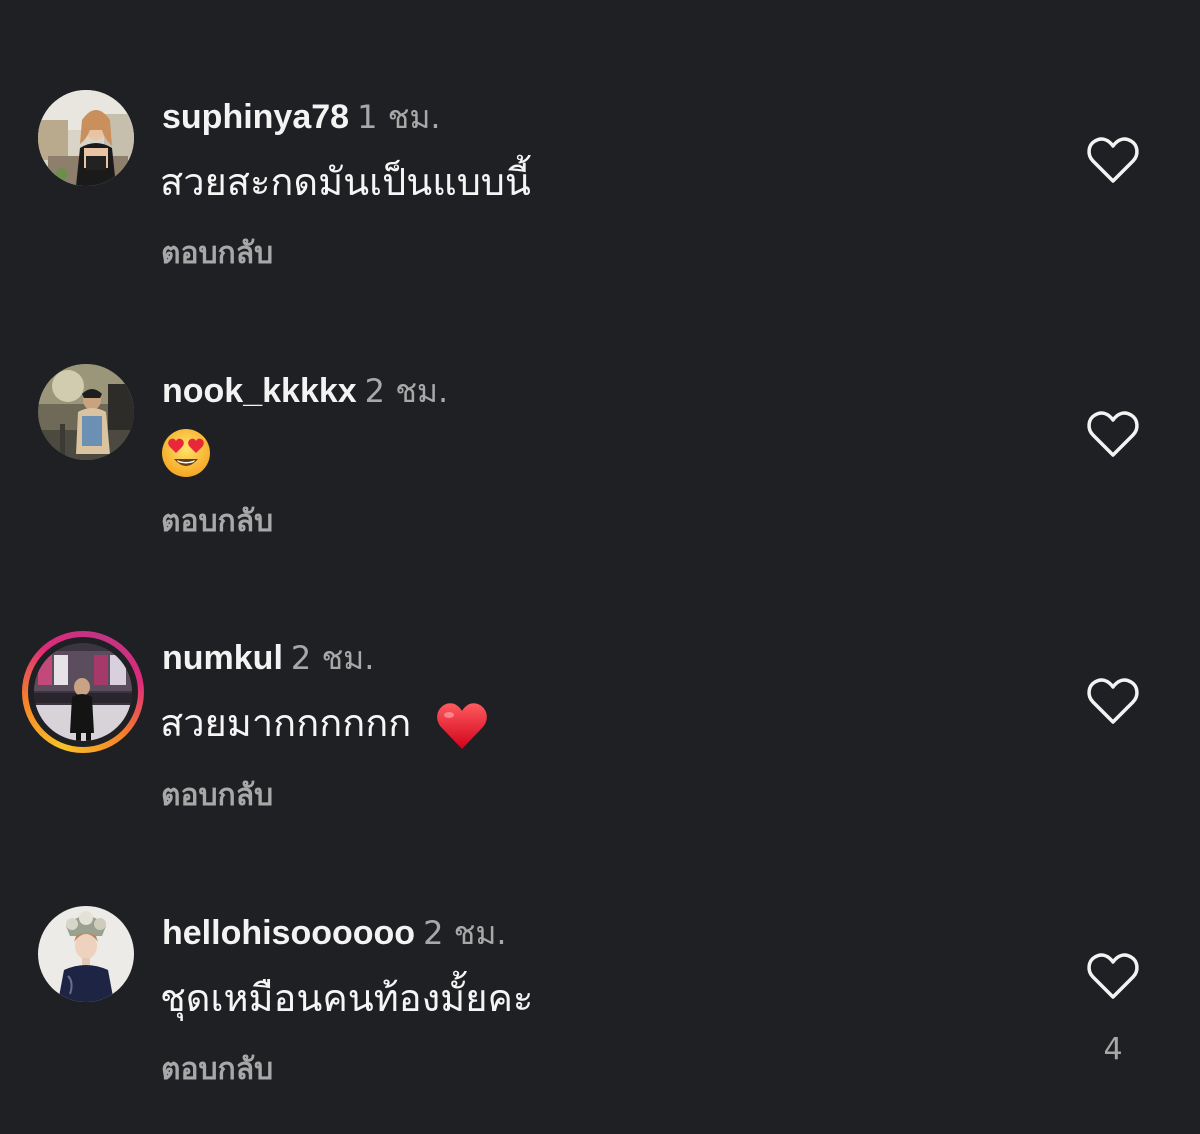 This screenshot has height=1134, width=1200. Describe the element at coordinates (222, 658) in the screenshot. I see `comment-username: numkul` at that location.